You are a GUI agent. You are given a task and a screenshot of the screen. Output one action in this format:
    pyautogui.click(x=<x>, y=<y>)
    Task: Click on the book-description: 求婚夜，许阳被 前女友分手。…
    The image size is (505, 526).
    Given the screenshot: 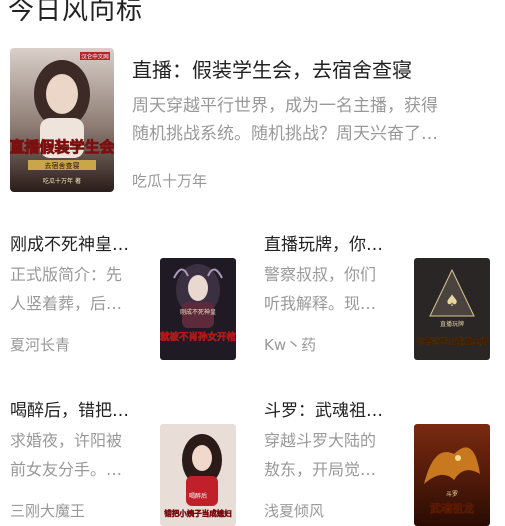 What is the action you would take?
    pyautogui.click(x=77, y=455)
    